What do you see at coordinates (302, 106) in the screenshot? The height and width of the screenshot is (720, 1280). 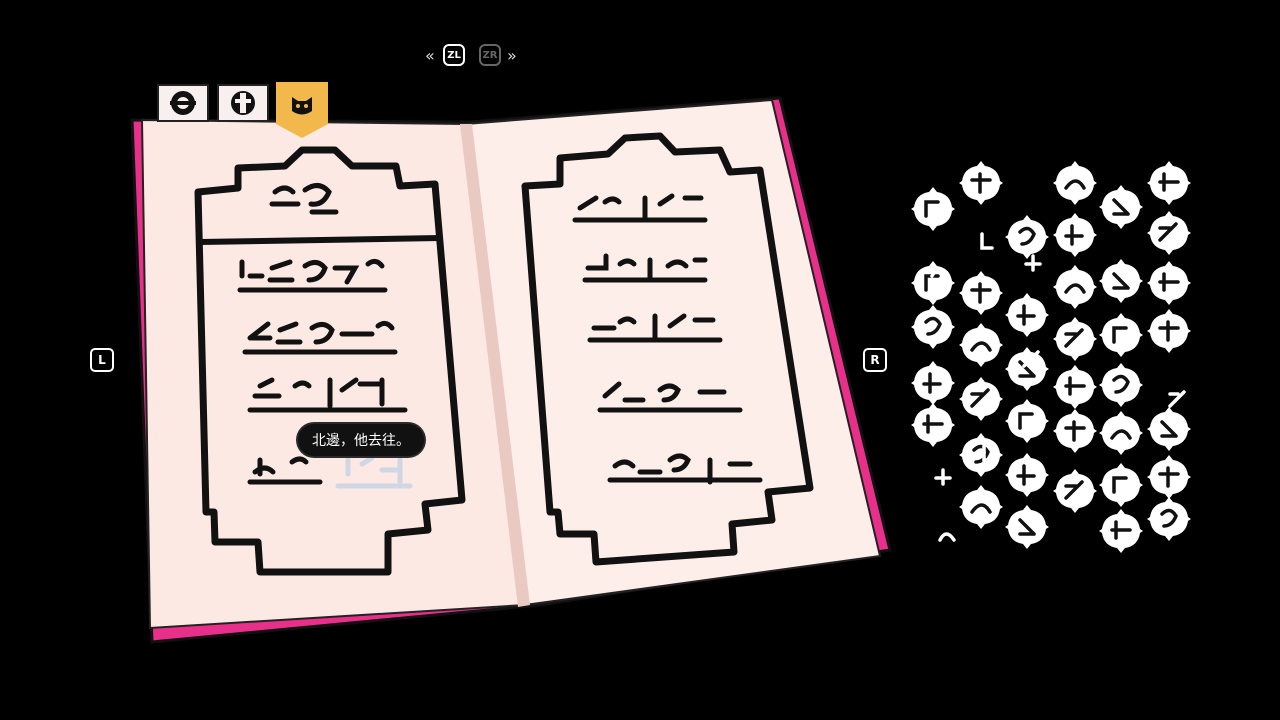 I see `cat-mask-icon` at bounding box center [302, 106].